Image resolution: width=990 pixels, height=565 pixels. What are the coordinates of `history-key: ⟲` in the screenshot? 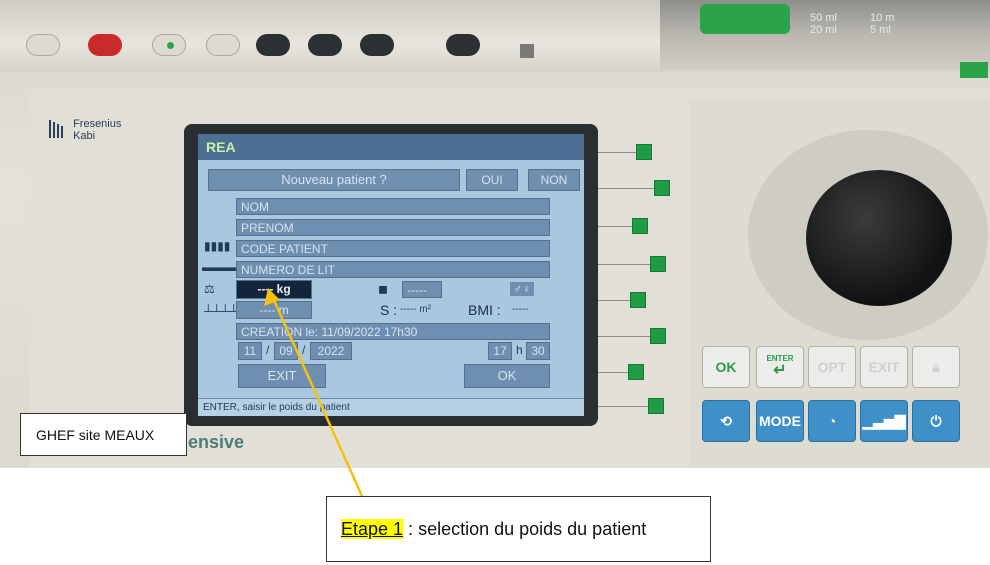 It's located at (726, 421).